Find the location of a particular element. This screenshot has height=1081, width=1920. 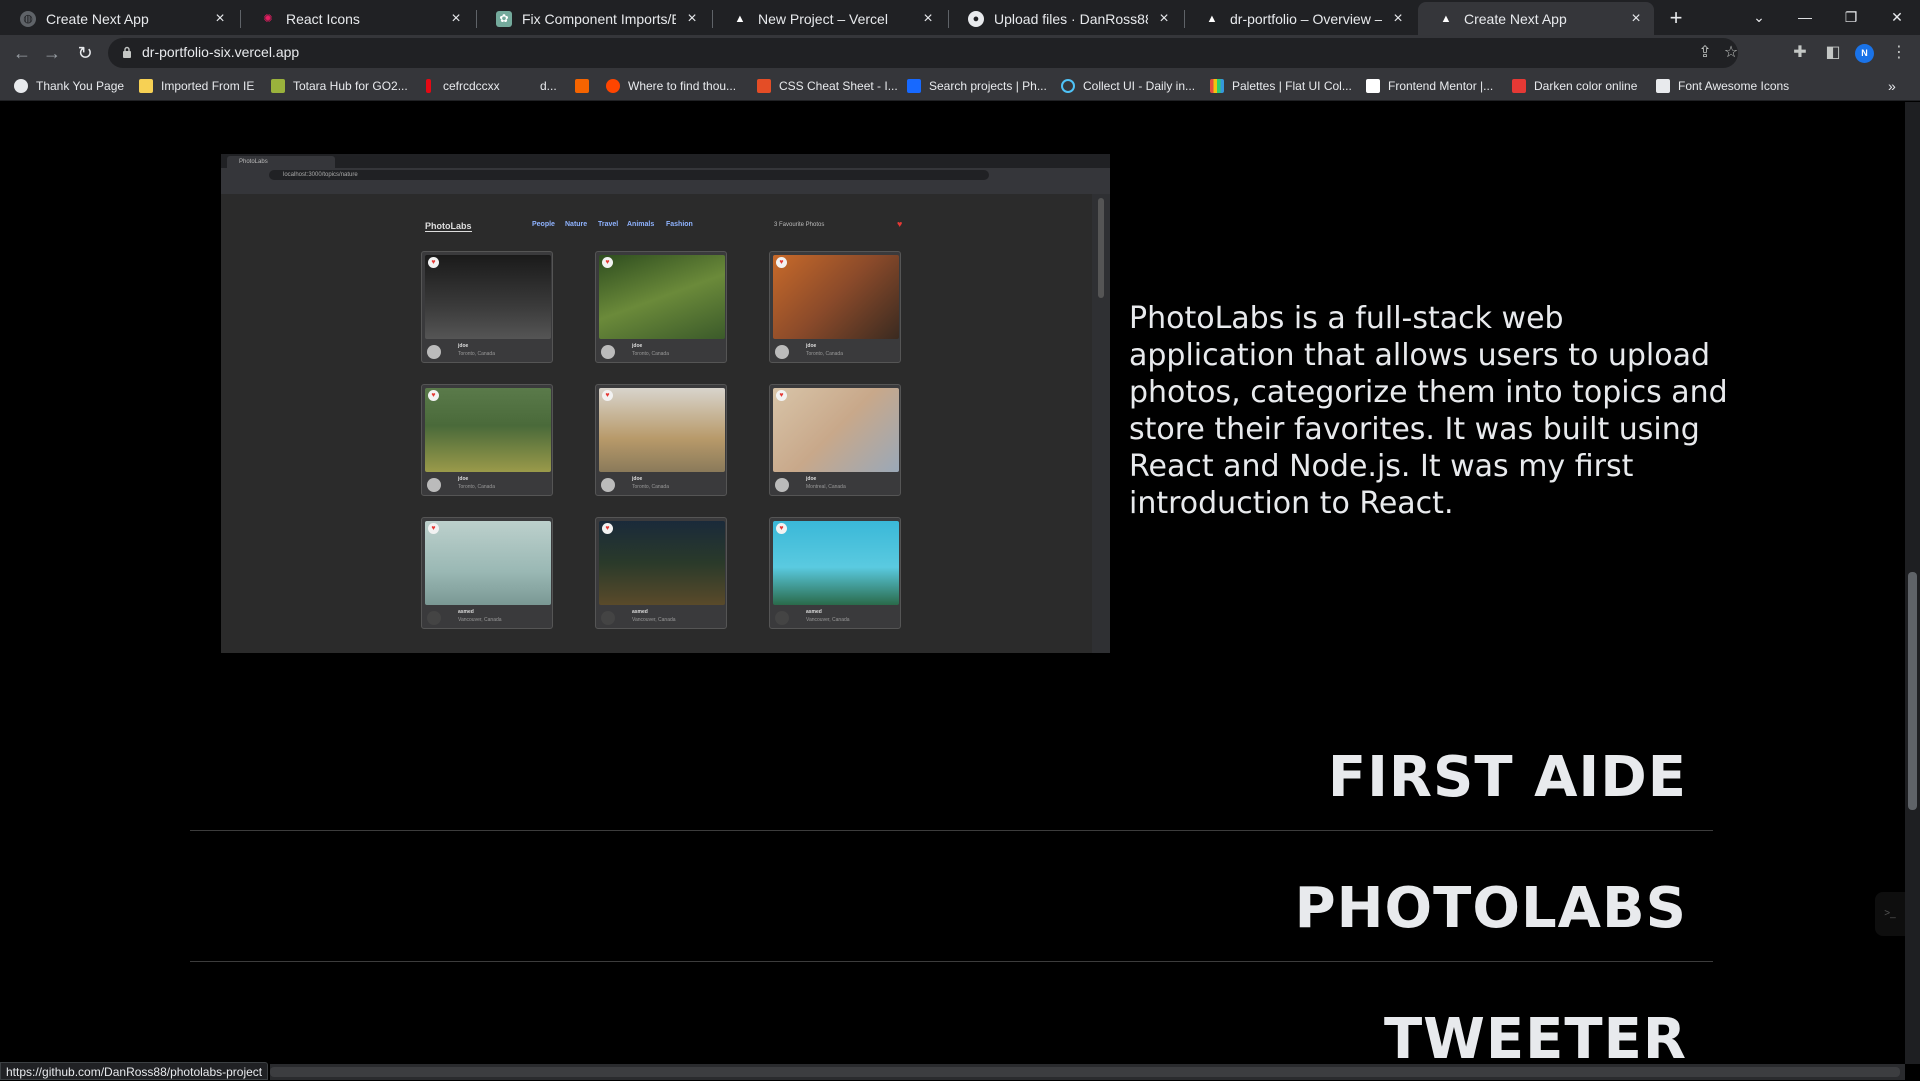

browser-tab: ✺ React Icons × is located at coordinates (357, 18).